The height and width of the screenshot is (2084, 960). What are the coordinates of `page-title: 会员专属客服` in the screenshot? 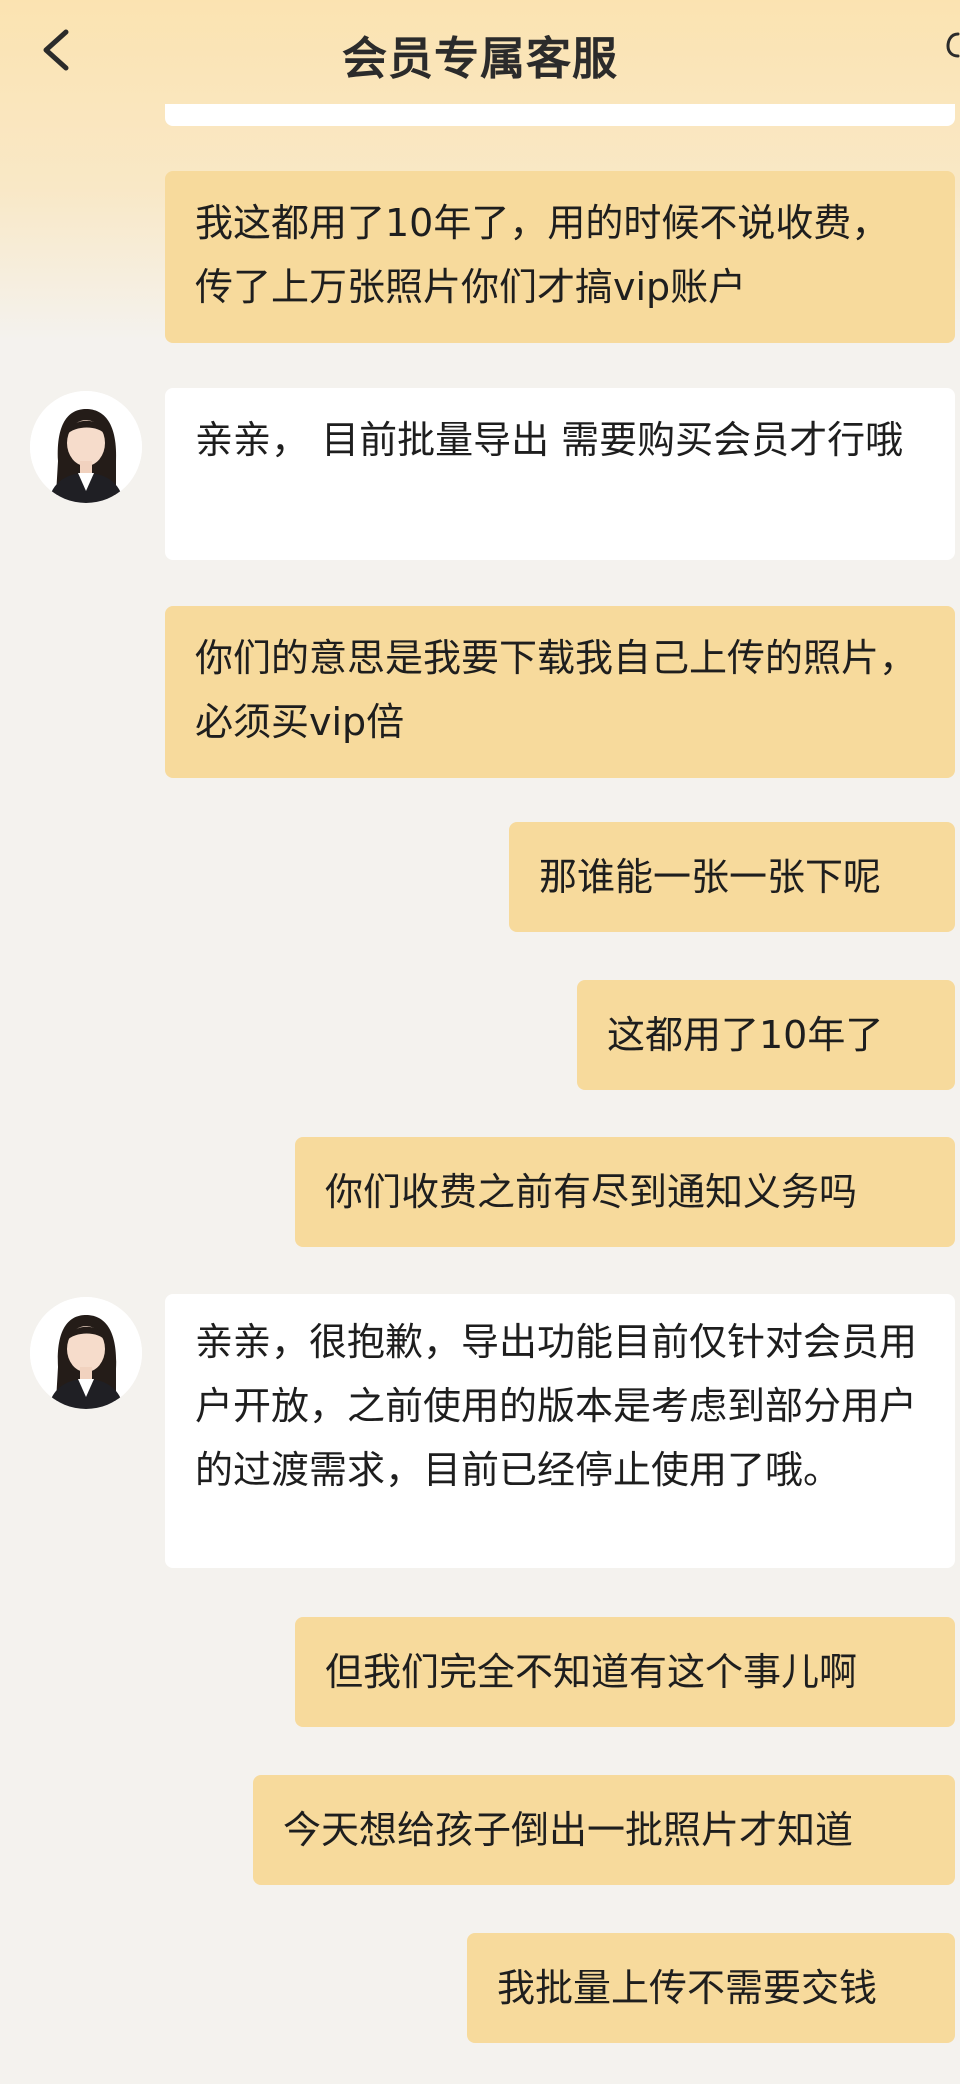 It's located at (479, 58).